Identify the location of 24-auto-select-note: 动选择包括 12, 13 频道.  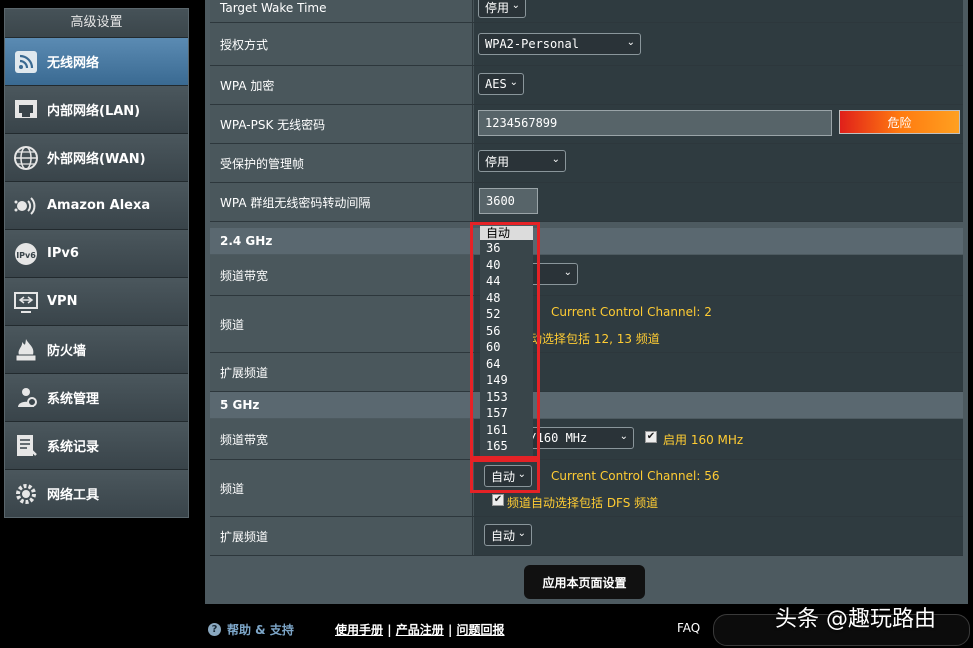
(595, 339).